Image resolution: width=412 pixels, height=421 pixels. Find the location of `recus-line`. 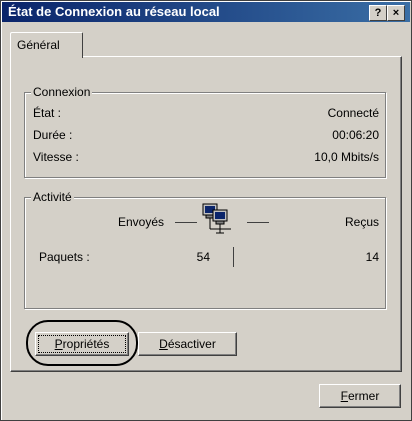

recus-line is located at coordinates (258, 222).